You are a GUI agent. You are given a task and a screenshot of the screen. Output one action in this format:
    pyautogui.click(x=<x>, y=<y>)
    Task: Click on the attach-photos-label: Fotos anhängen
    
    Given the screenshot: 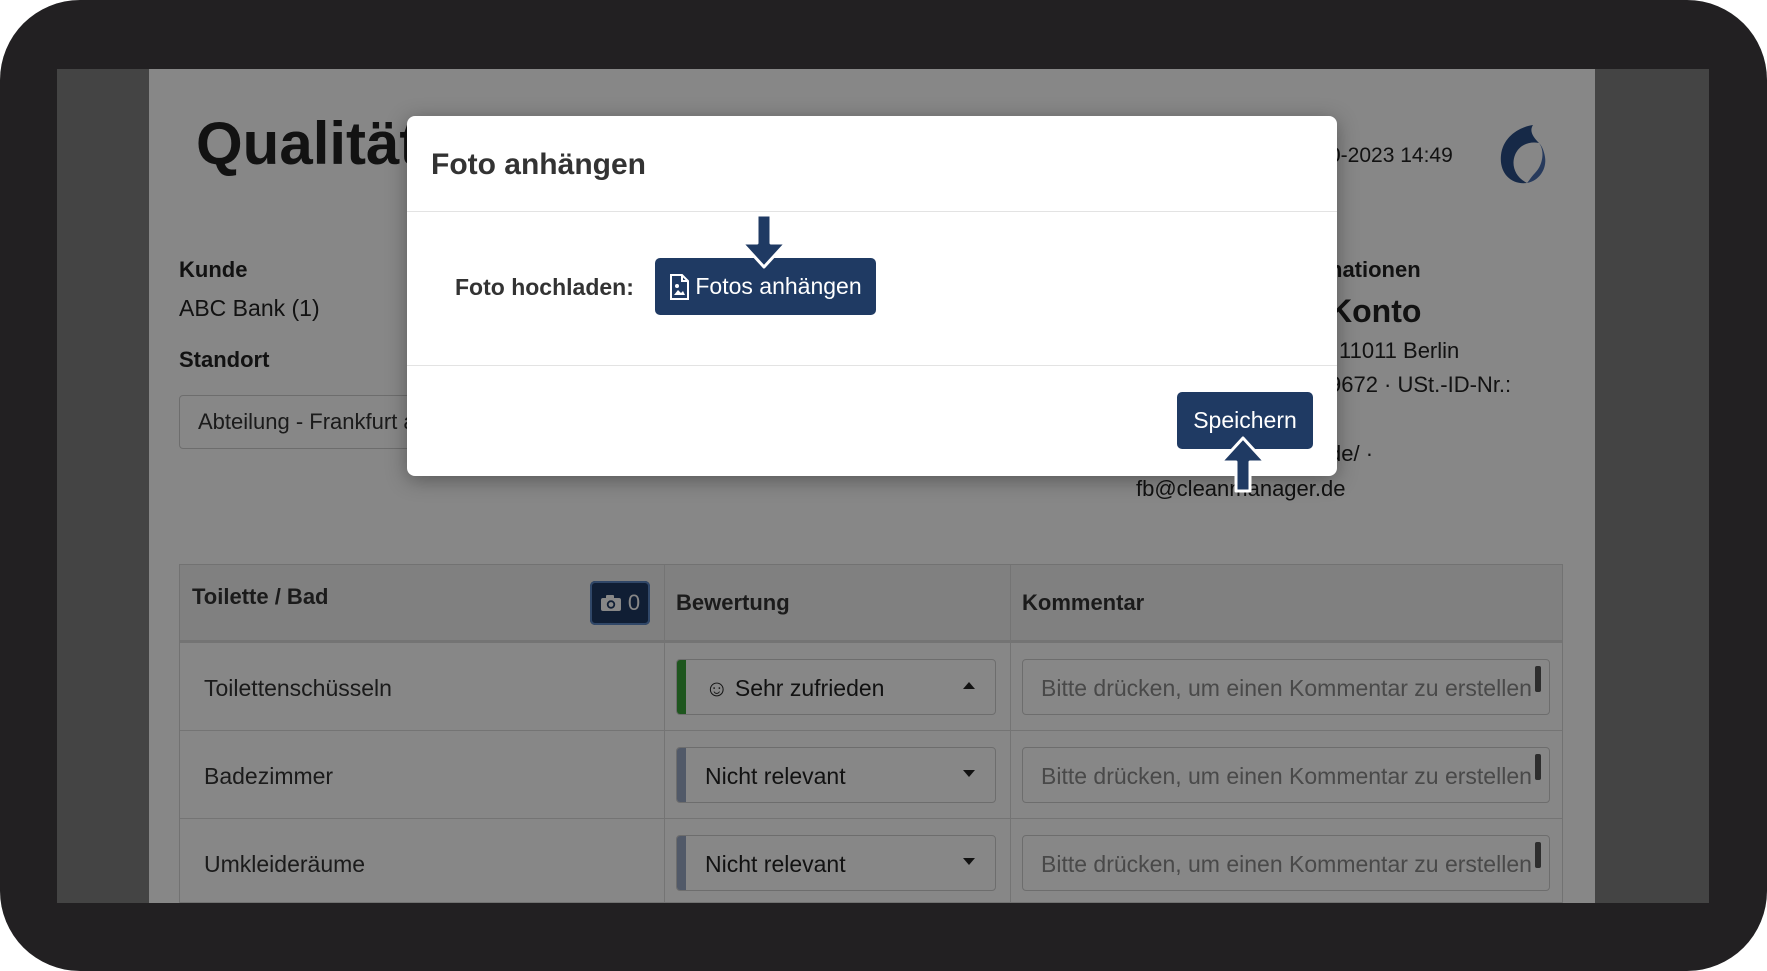 What is the action you would take?
    pyautogui.click(x=778, y=286)
    